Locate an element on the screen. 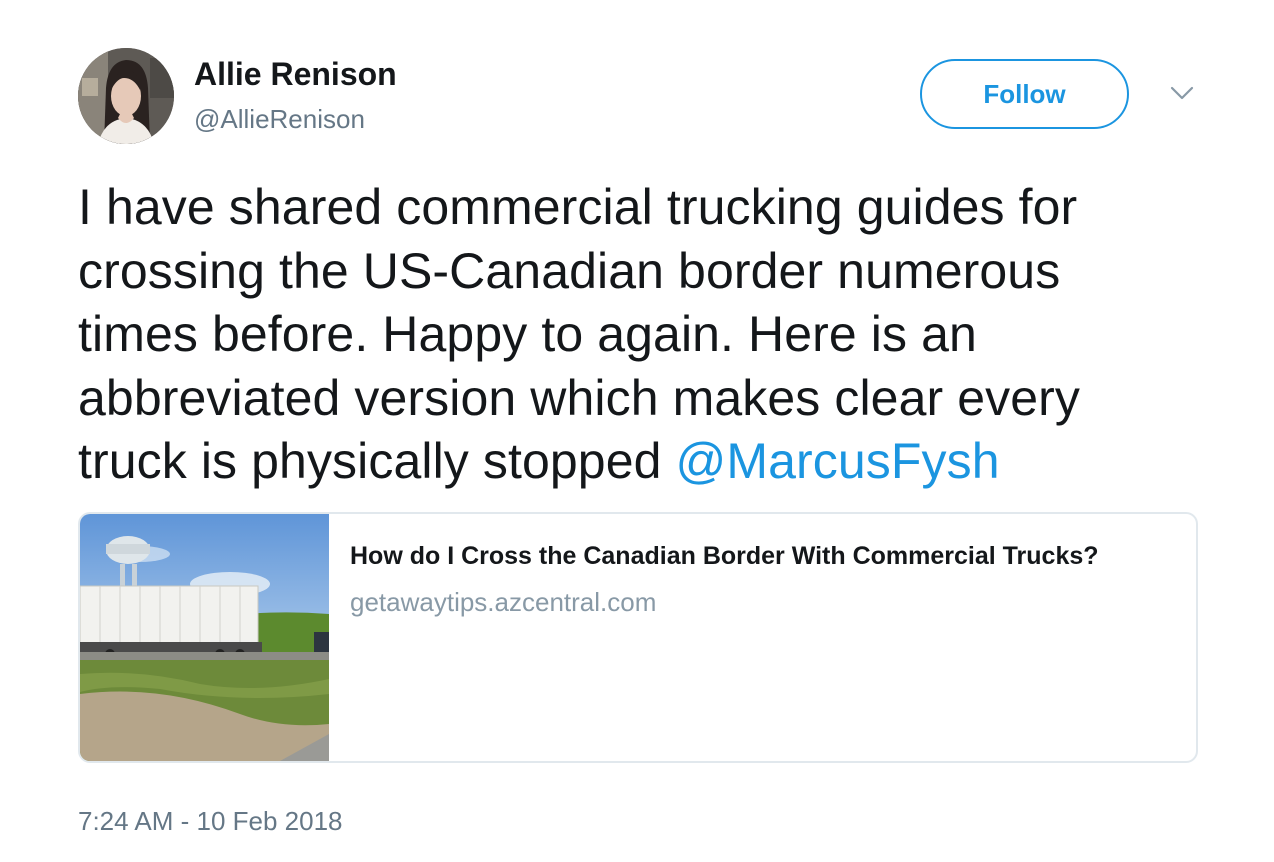 Image resolution: width=1274 pixels, height=862 pixels. chevron-down-icon is located at coordinates (1182, 95).